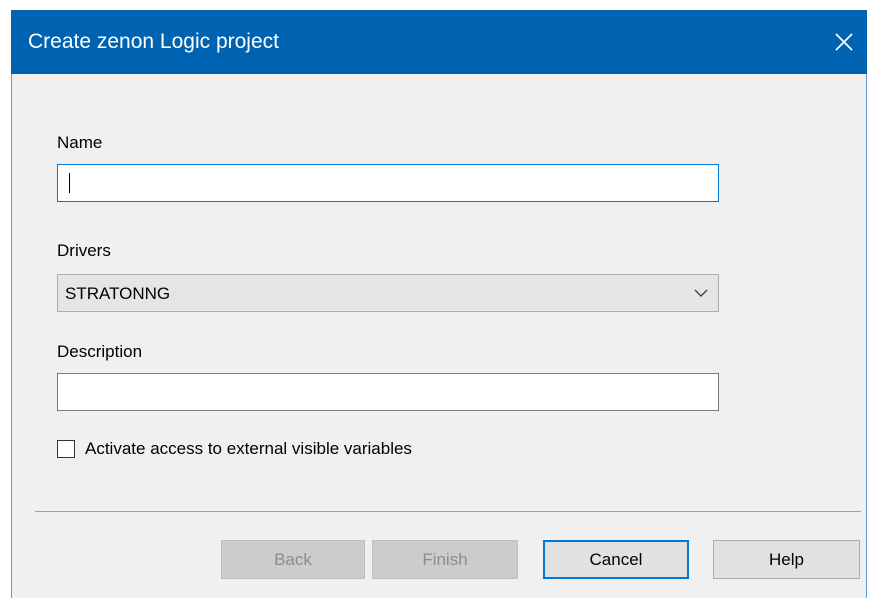 Image resolution: width=869 pixels, height=598 pixels. What do you see at coordinates (701, 293) in the screenshot?
I see `chevron-down-icon` at bounding box center [701, 293].